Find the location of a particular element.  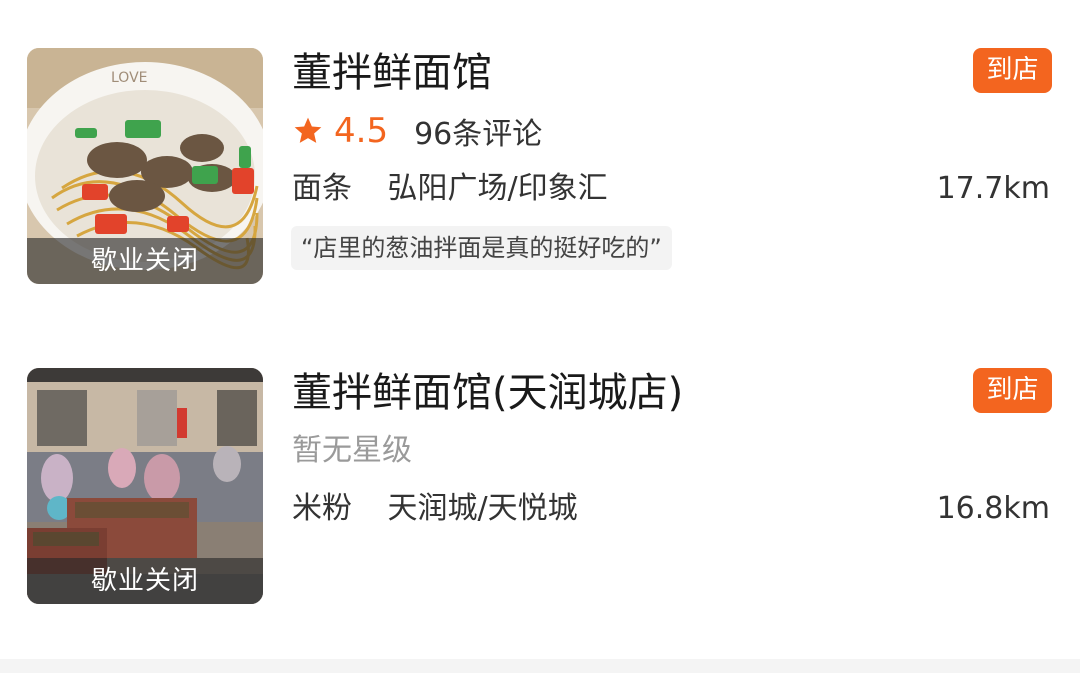

distance-label: 17.7km is located at coordinates (993, 188).